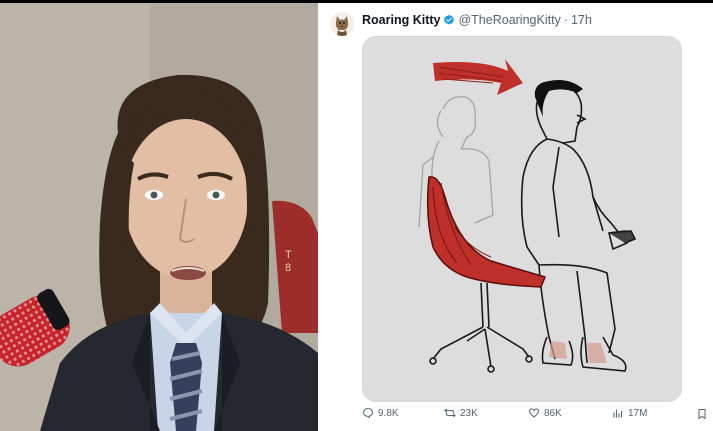  I want to click on reply-icon, so click(368, 413).